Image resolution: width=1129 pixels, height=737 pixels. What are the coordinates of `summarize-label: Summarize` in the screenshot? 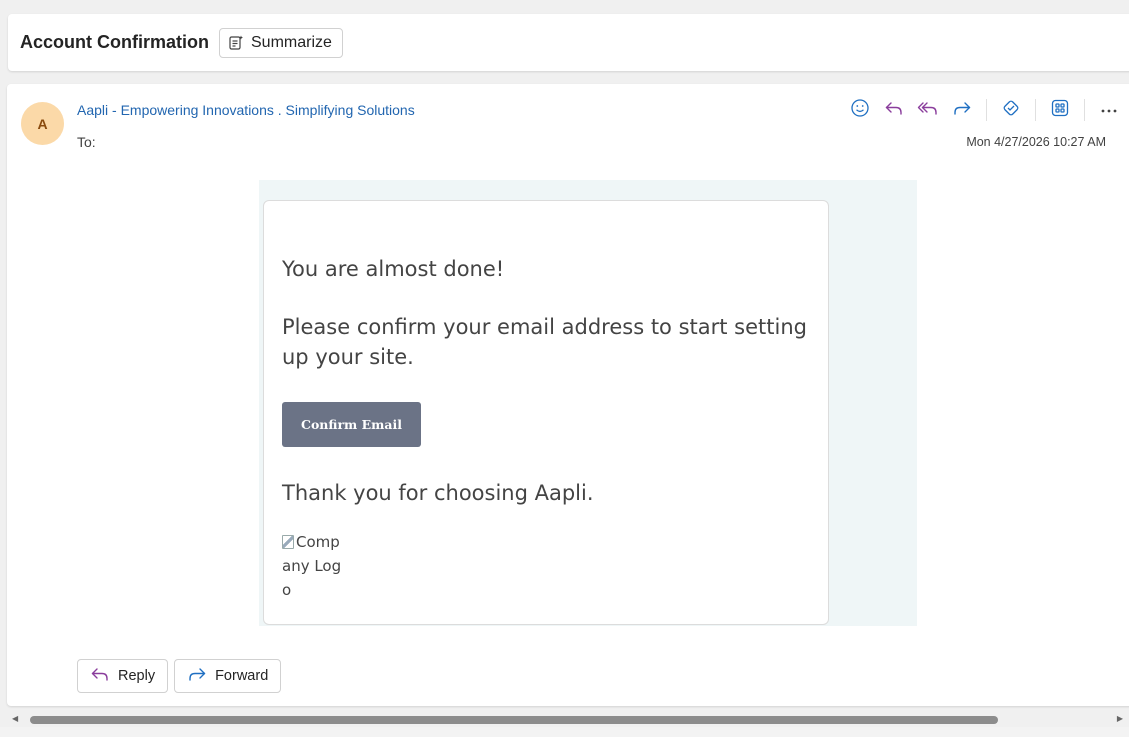 It's located at (291, 42).